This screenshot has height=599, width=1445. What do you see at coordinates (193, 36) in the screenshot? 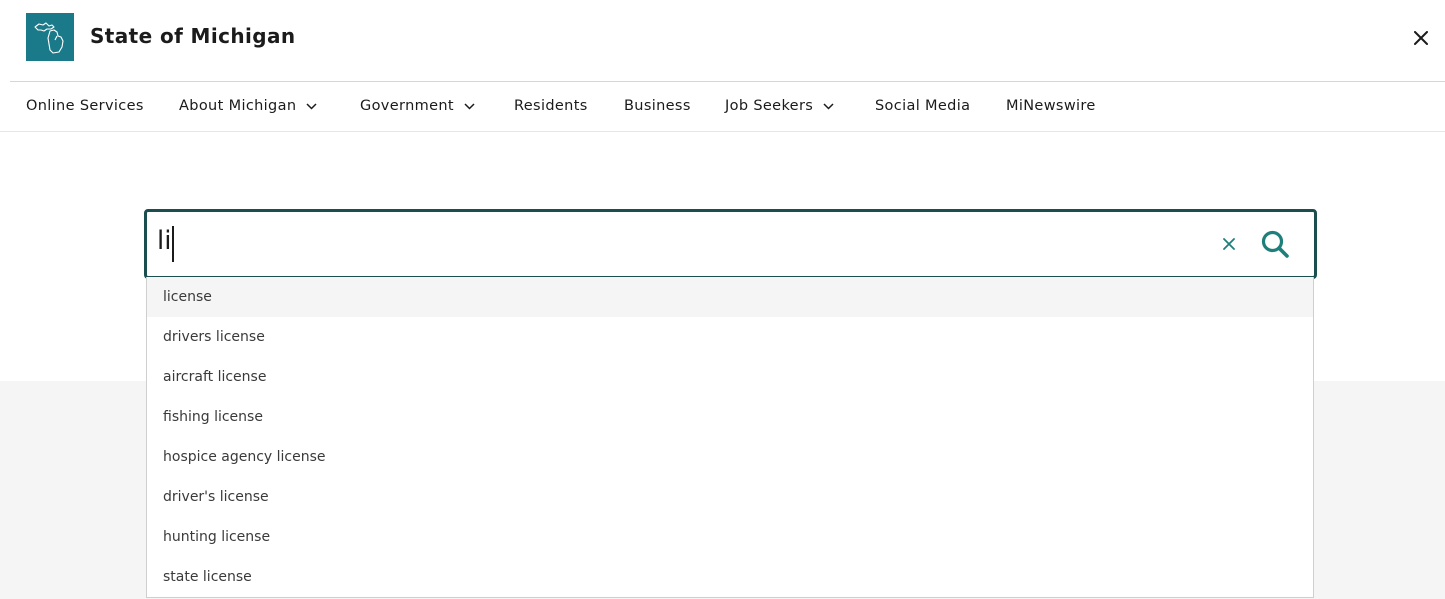
I see `site-title: State of Michigan` at bounding box center [193, 36].